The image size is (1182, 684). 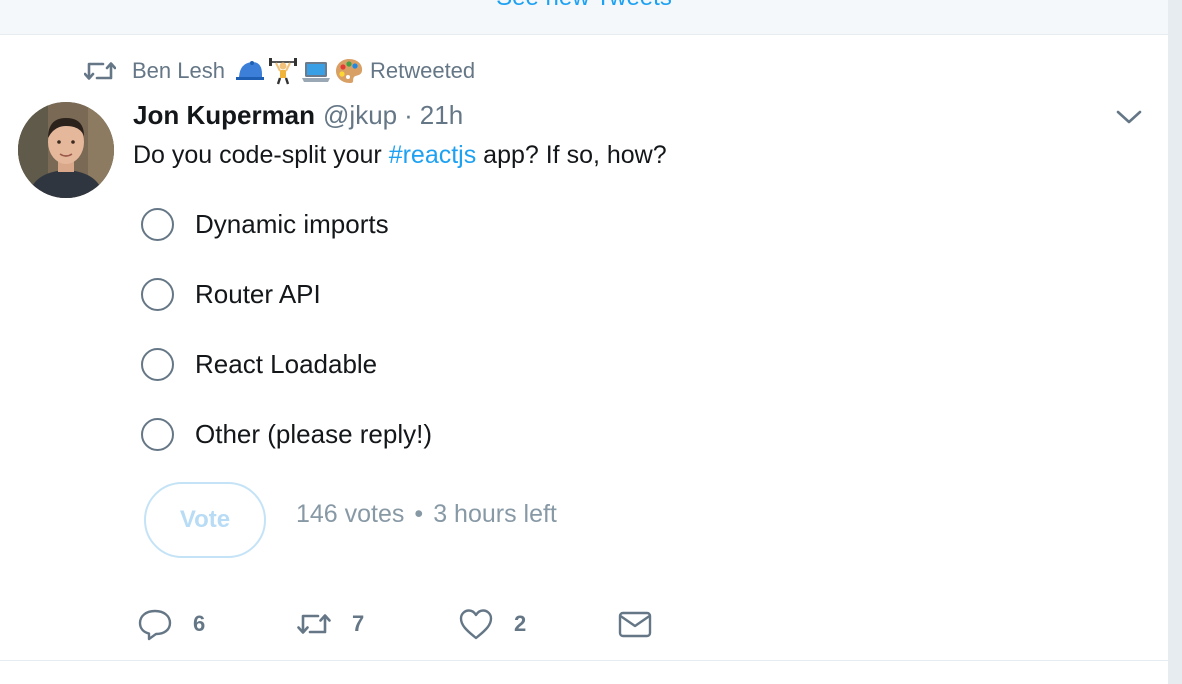 What do you see at coordinates (286, 364) in the screenshot?
I see `poll-option-label: React Loadable` at bounding box center [286, 364].